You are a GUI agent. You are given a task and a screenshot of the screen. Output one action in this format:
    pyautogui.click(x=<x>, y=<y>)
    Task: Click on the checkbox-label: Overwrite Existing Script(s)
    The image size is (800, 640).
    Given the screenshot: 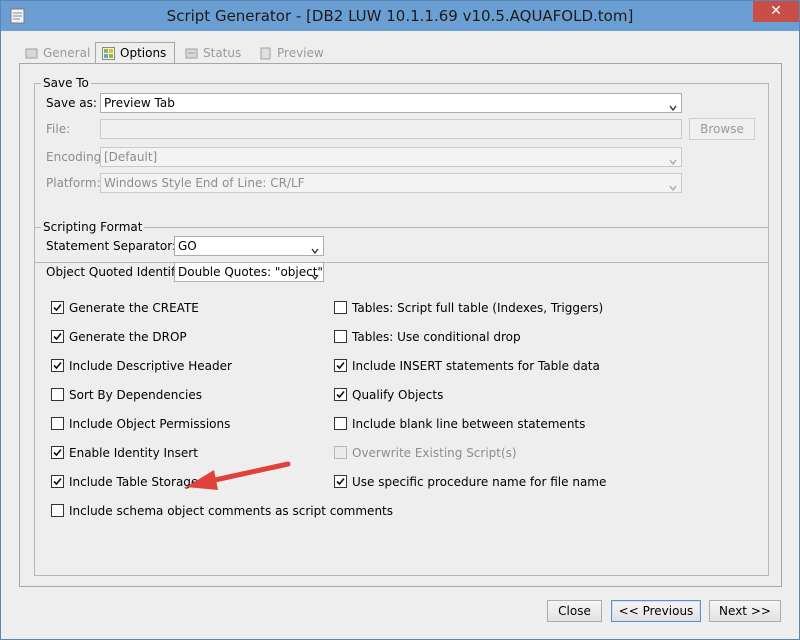 What is the action you would take?
    pyautogui.click(x=434, y=453)
    